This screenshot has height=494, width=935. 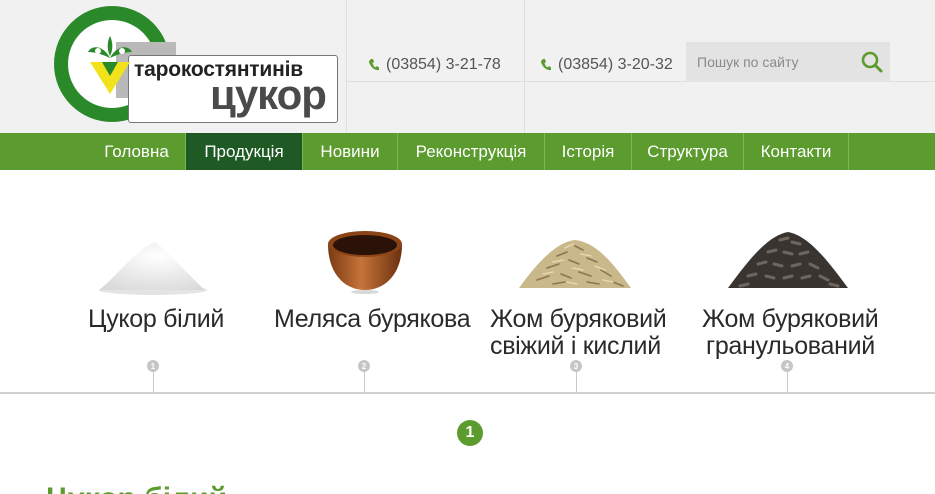 I want to click on search-box, so click(x=788, y=62).